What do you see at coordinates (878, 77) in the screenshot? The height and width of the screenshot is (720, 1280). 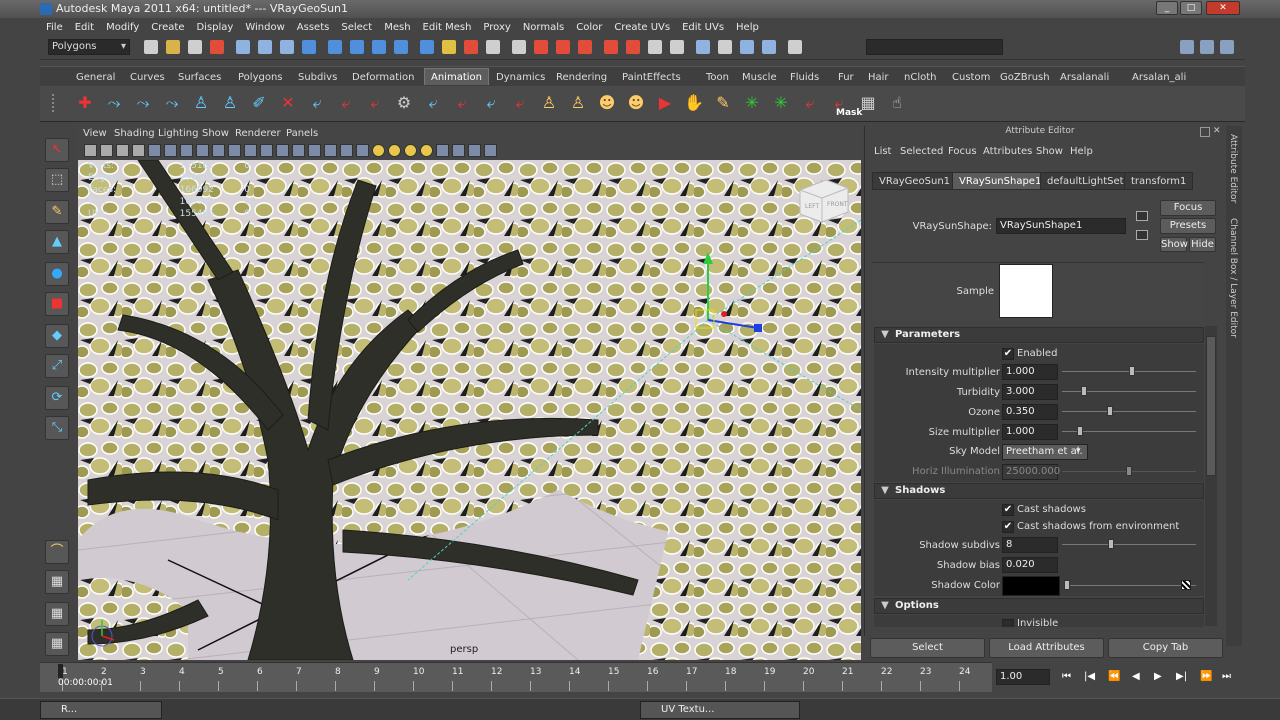 I see `shelf-tab-hair: Hair` at bounding box center [878, 77].